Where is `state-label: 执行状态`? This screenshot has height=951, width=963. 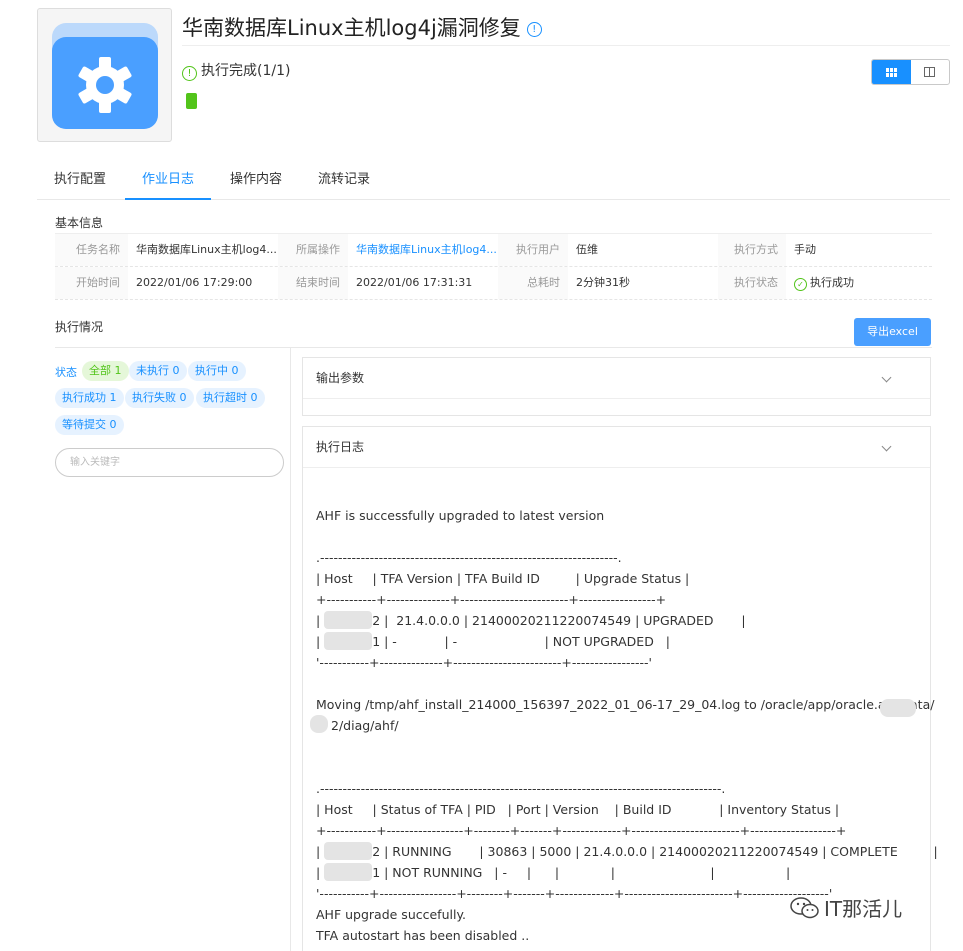 state-label: 执行状态 is located at coordinates (752, 283).